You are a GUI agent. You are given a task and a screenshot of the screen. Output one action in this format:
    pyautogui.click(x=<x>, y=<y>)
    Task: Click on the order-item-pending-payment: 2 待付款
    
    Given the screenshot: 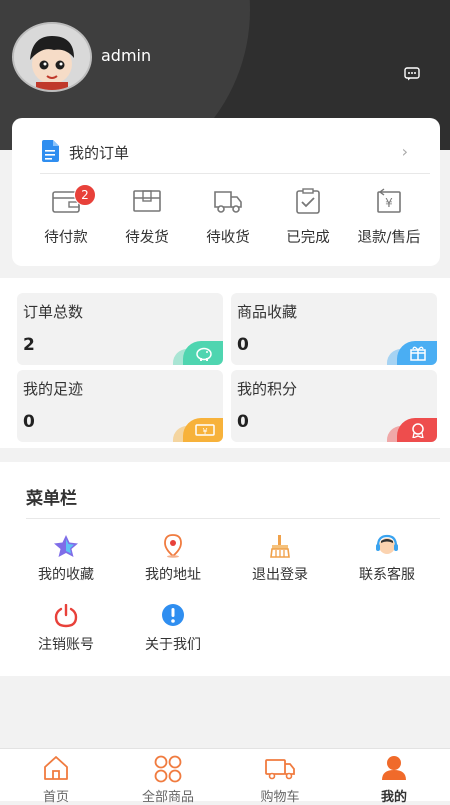 What is the action you would take?
    pyautogui.click(x=66, y=221)
    